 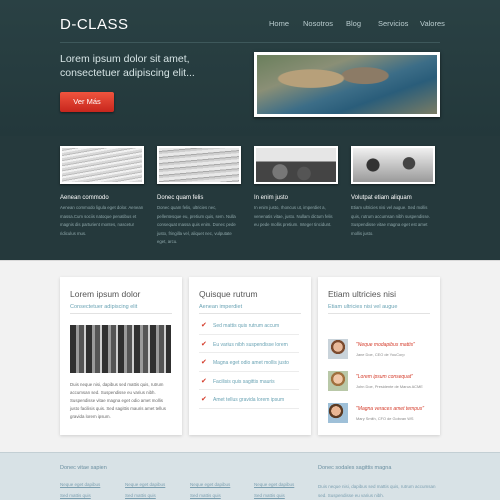 What do you see at coordinates (228, 294) in the screenshot?
I see `card-title: Quisque rutrum` at bounding box center [228, 294].